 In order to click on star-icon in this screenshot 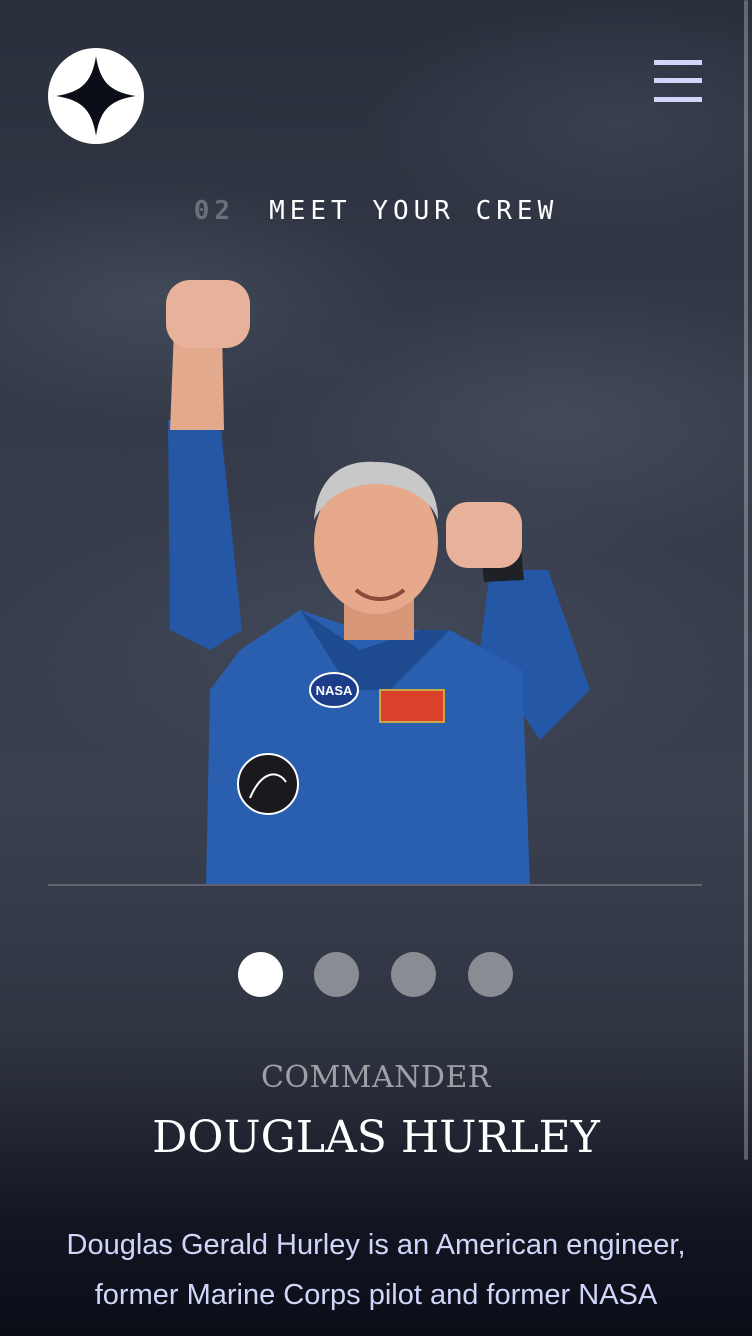, I will do `click(96, 96)`.